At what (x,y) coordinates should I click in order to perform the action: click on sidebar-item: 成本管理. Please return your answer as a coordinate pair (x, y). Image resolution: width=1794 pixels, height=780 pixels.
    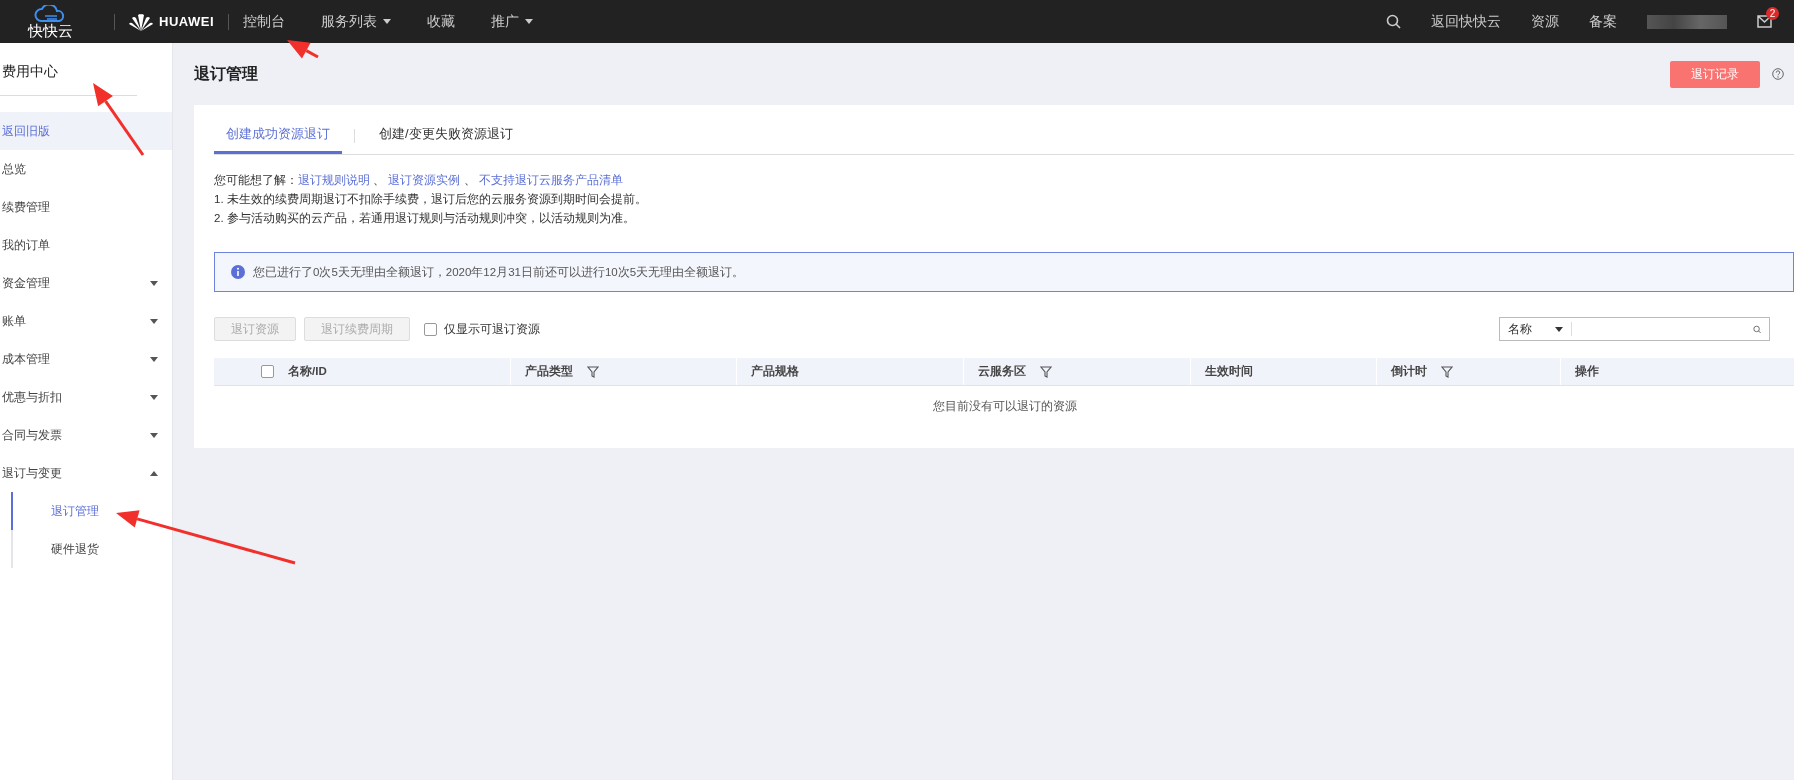
    Looking at the image, I should click on (86, 359).